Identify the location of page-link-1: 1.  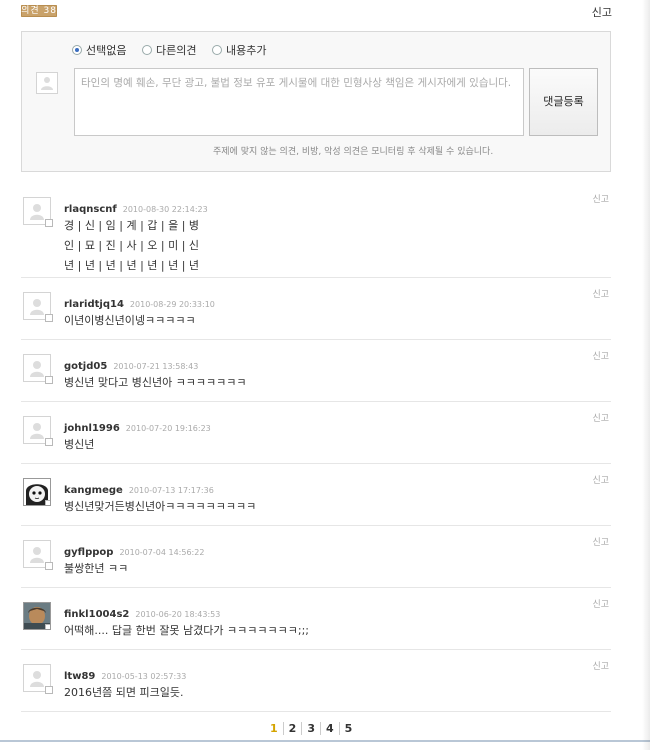
(274, 728).